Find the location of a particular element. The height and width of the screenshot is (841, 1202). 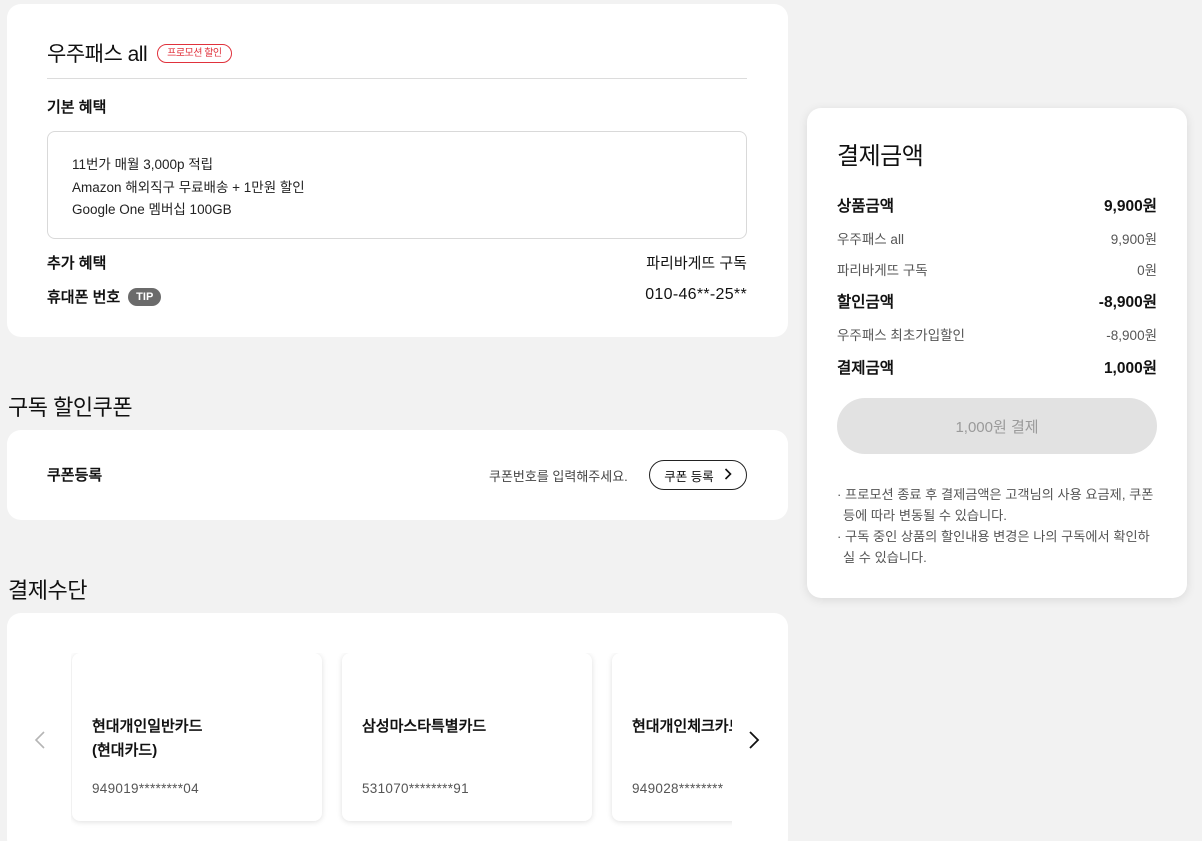

summary-item-row: 파리바게뜨 구독 0원 is located at coordinates (997, 269).